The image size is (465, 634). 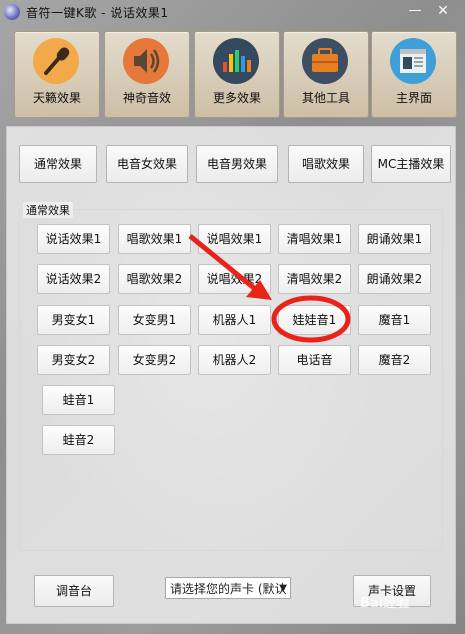 I want to click on annotation-arrow-shaft, so click(x=222, y=262).